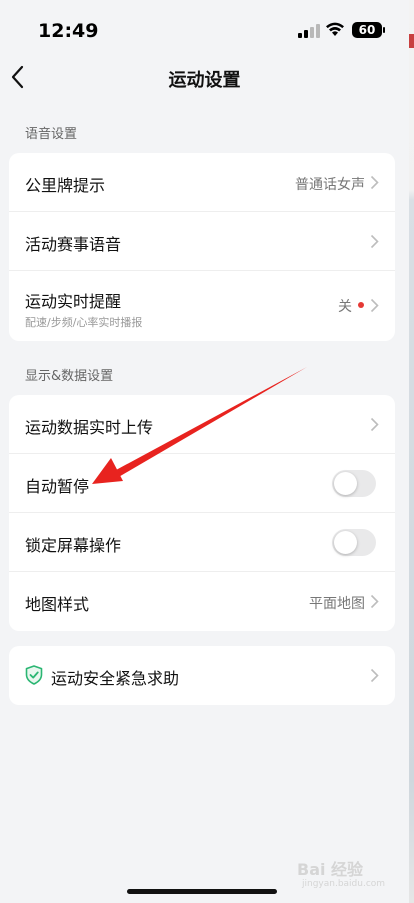  I want to click on row-title: 公里牌提示, so click(65, 185).